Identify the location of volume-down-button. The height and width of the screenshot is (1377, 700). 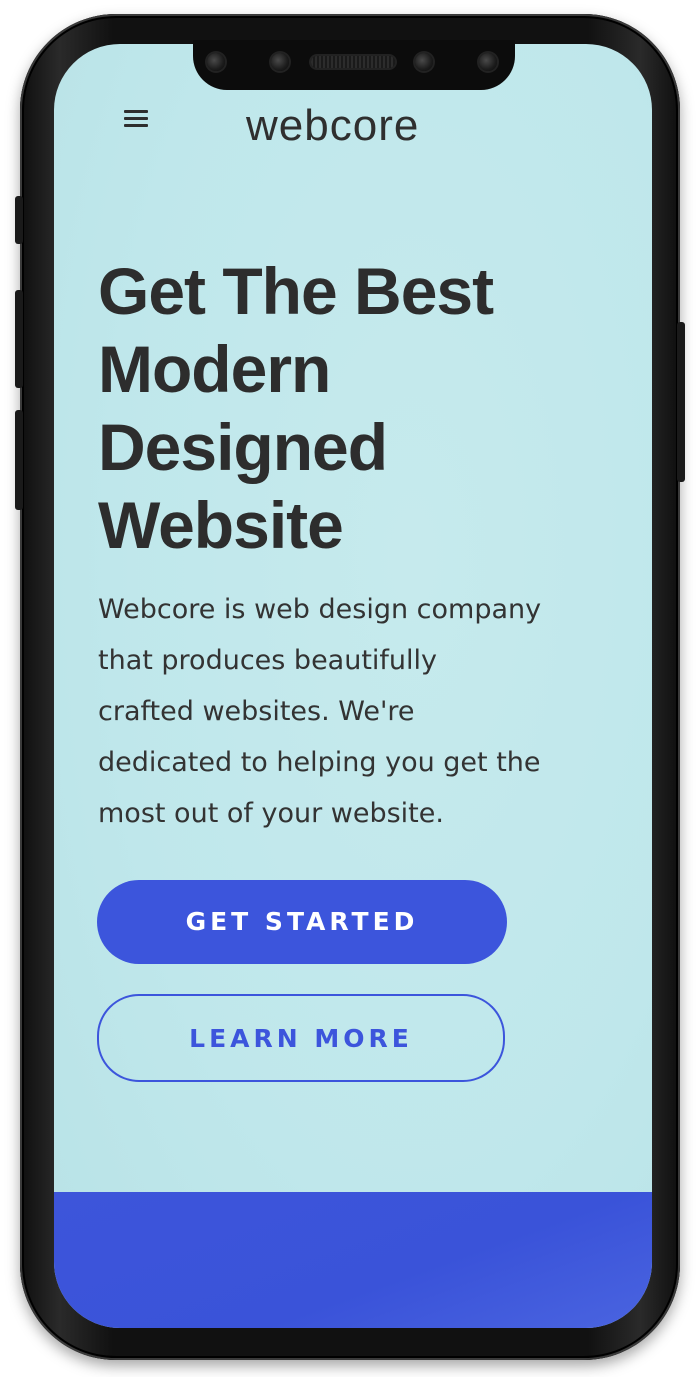
(19, 460).